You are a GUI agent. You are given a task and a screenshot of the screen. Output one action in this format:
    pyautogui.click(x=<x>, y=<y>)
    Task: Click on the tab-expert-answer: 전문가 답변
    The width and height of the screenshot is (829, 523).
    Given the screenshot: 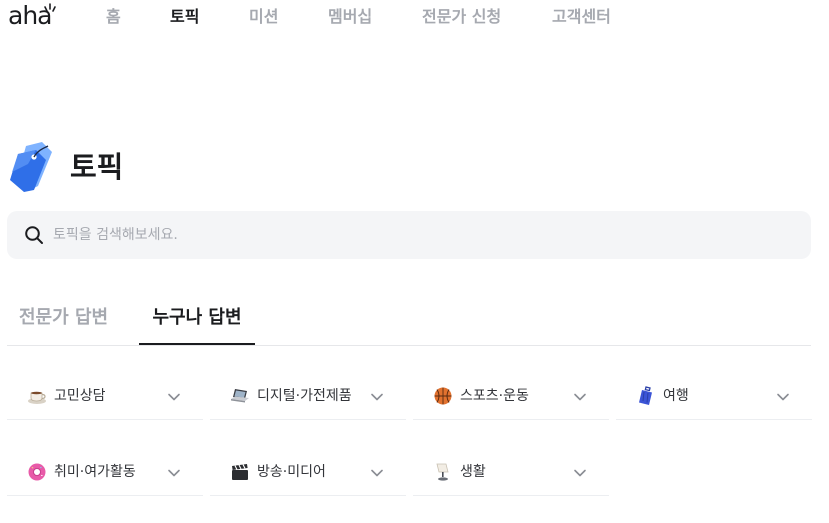 What is the action you would take?
    pyautogui.click(x=63, y=325)
    